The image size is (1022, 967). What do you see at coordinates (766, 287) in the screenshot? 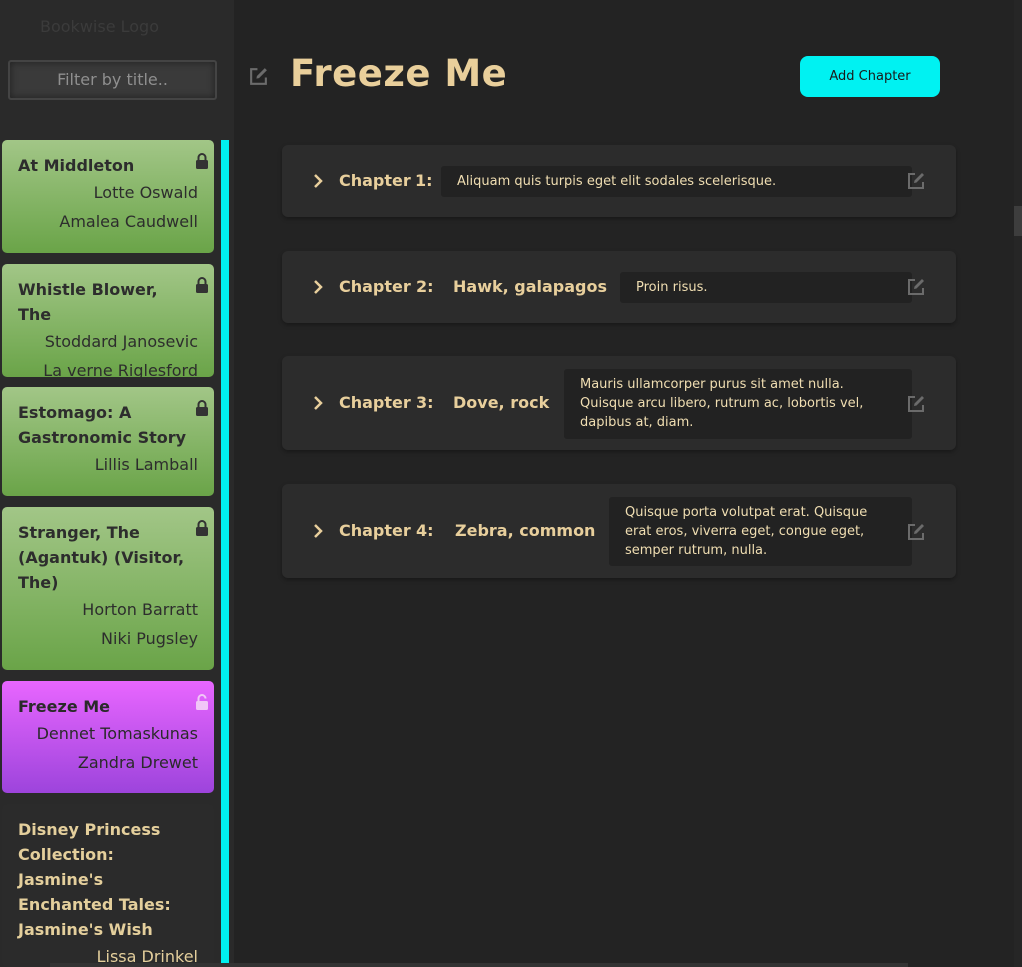
I see `chapter-summary: Proin risus.` at bounding box center [766, 287].